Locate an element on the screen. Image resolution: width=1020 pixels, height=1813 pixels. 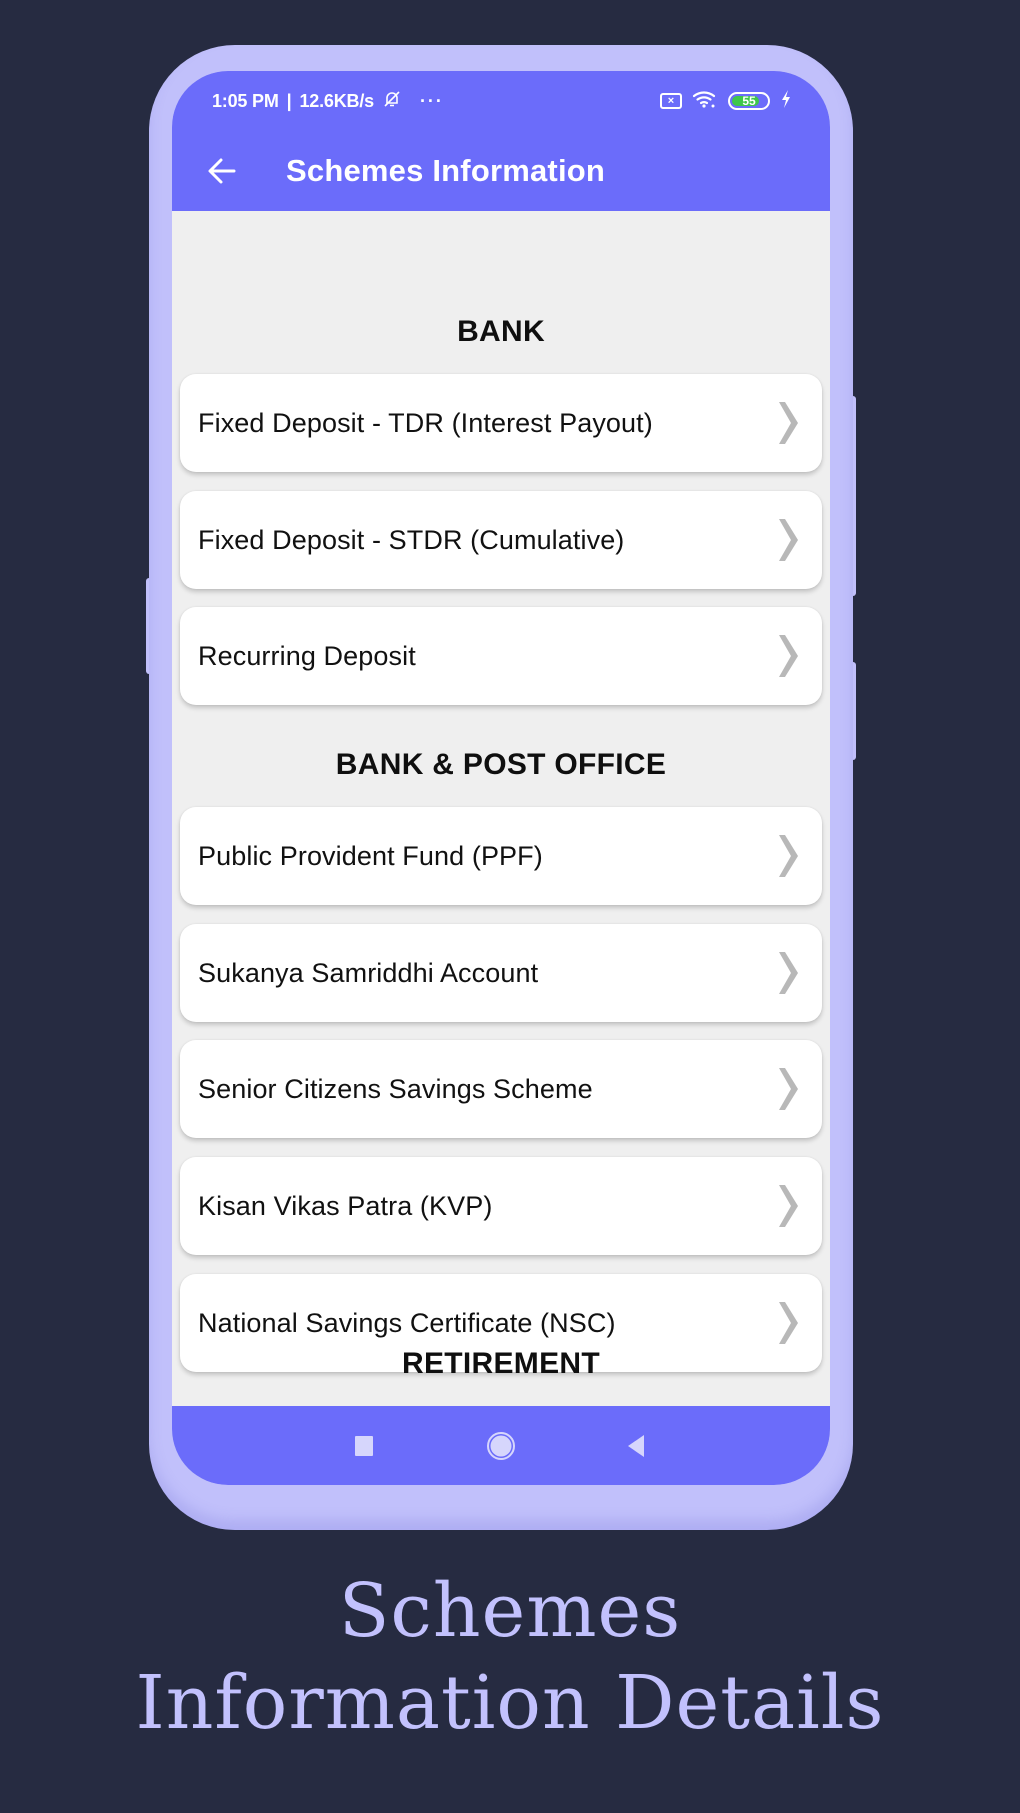
sim-off-icon: × is located at coordinates (671, 101).